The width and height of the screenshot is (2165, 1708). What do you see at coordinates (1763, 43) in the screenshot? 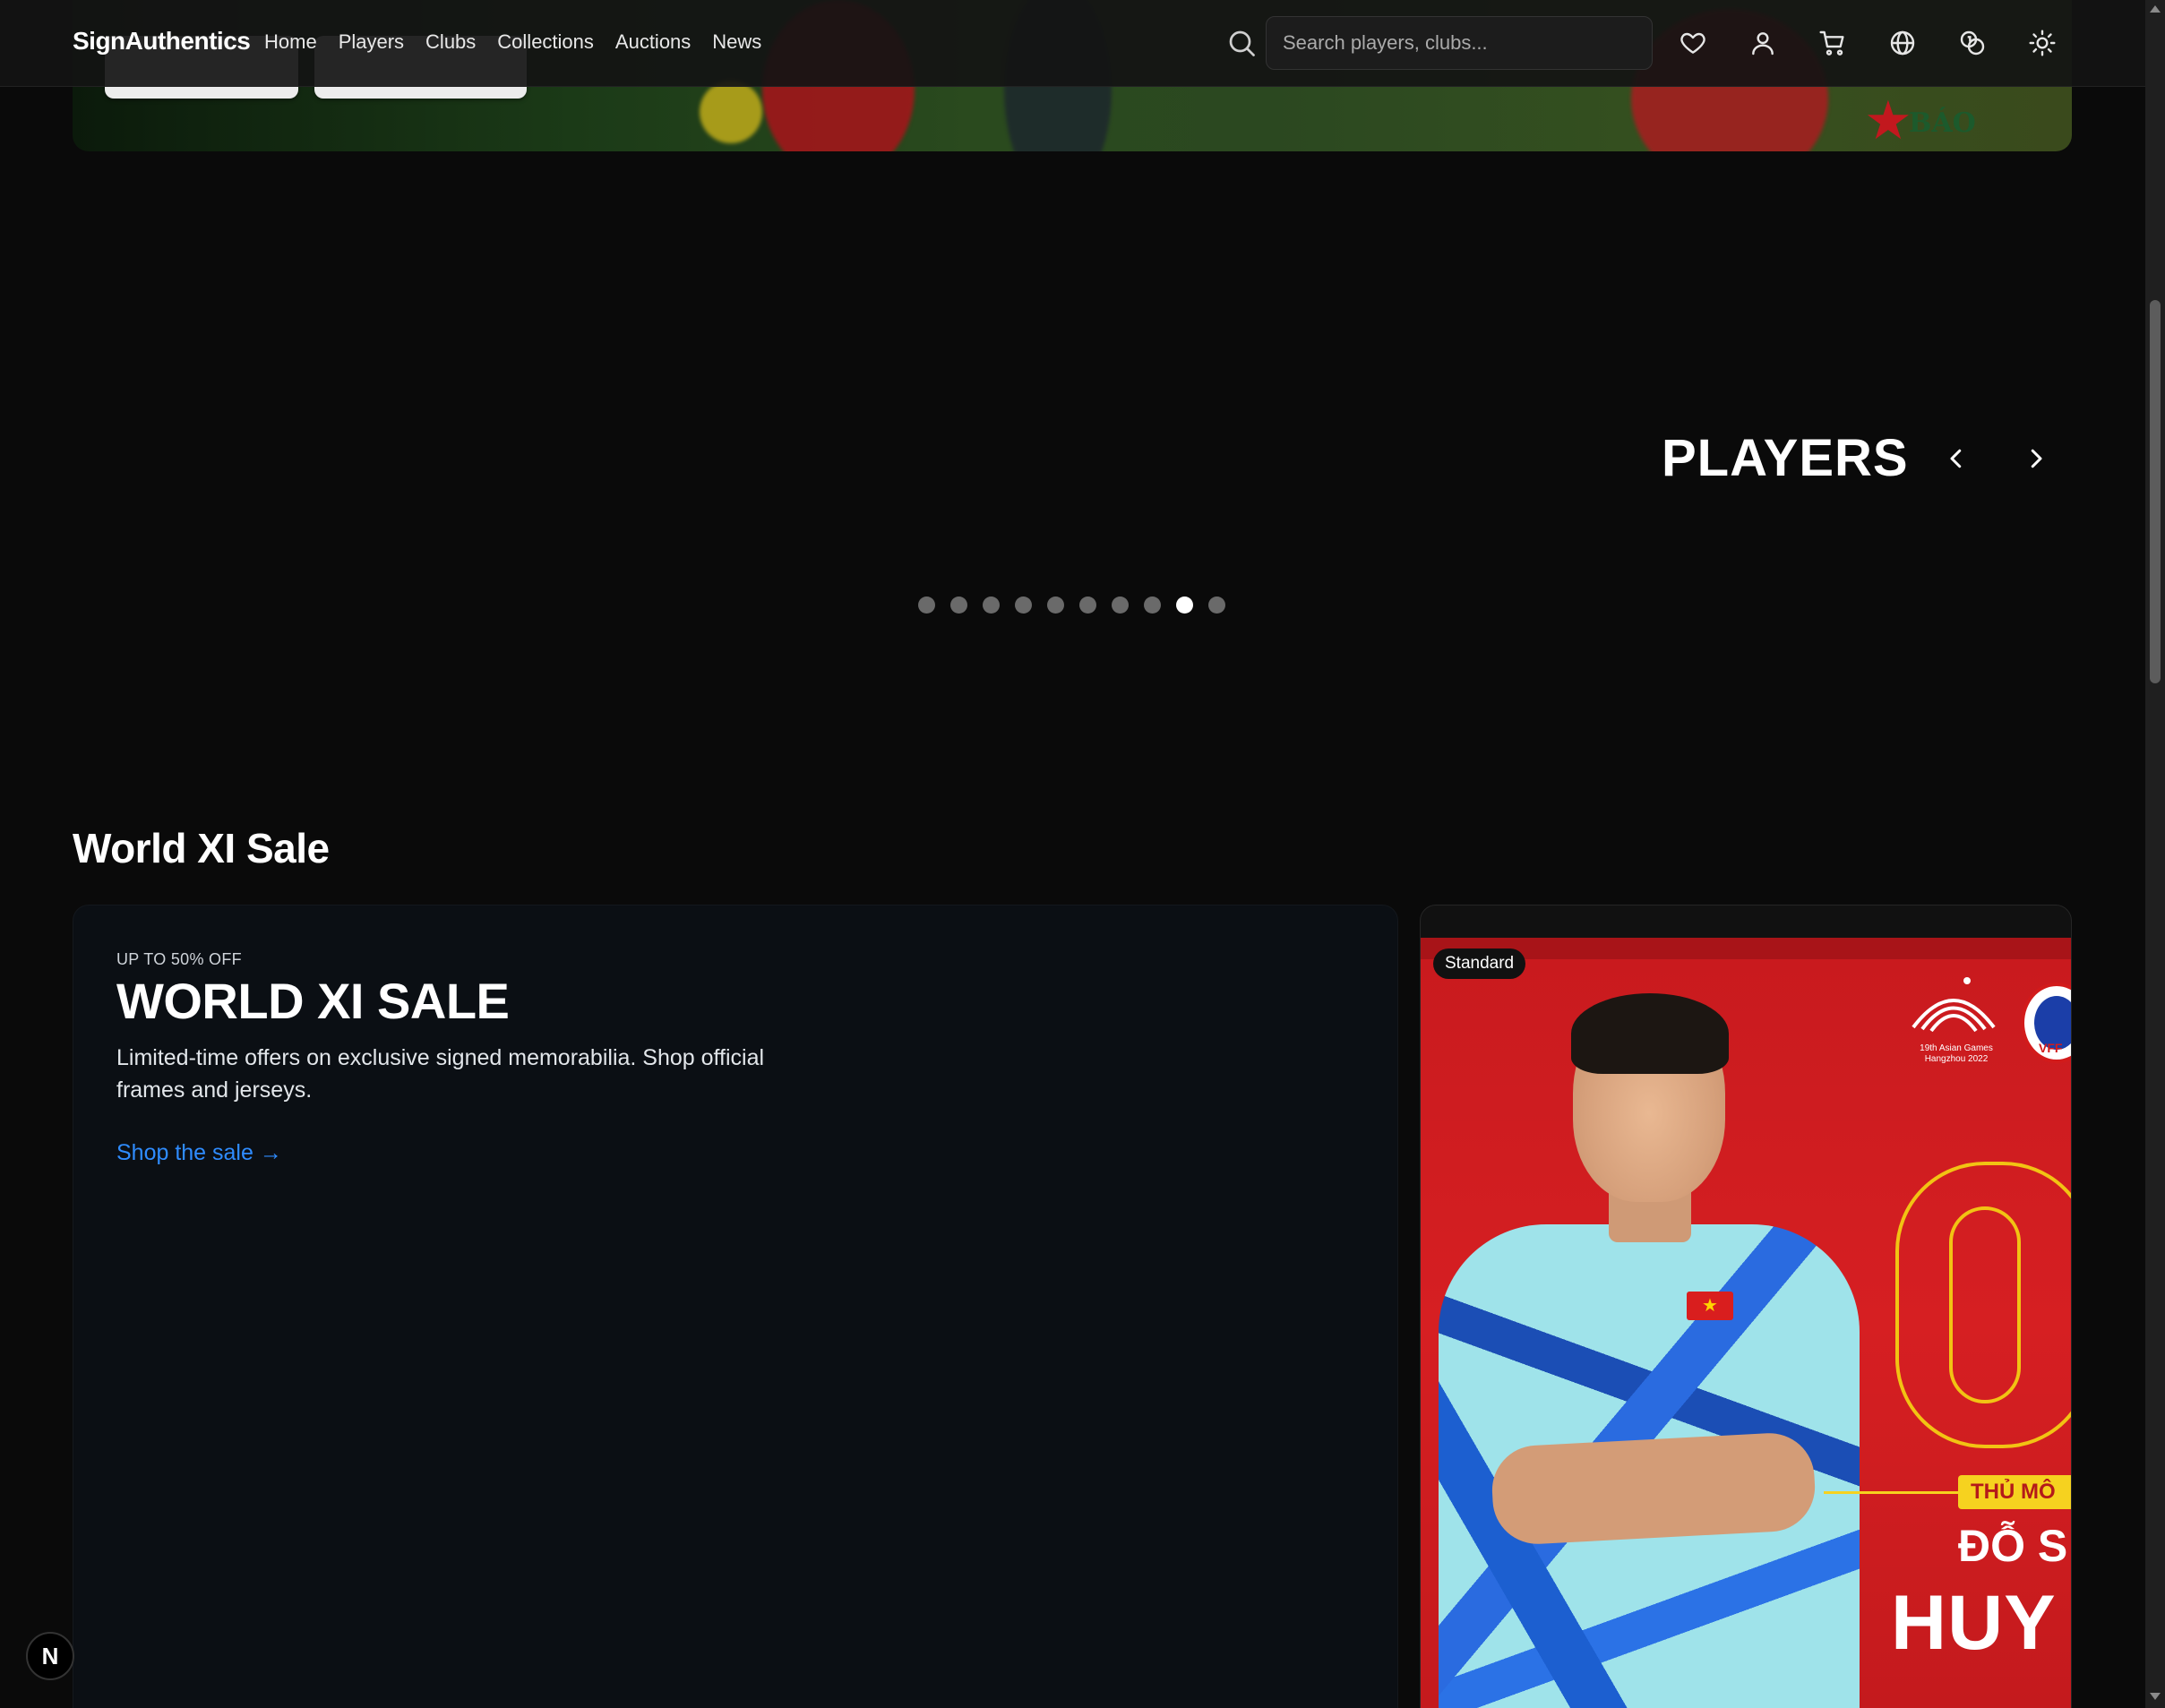
I see `user-icon` at bounding box center [1763, 43].